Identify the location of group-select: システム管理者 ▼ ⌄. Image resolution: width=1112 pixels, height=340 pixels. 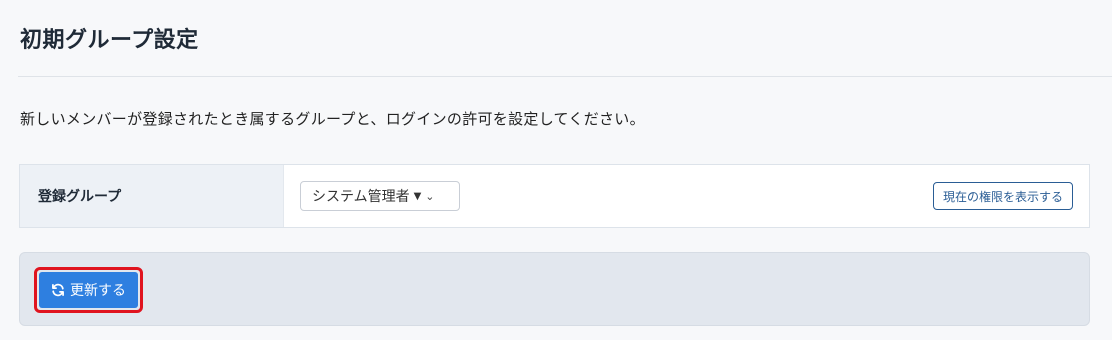
(380, 196).